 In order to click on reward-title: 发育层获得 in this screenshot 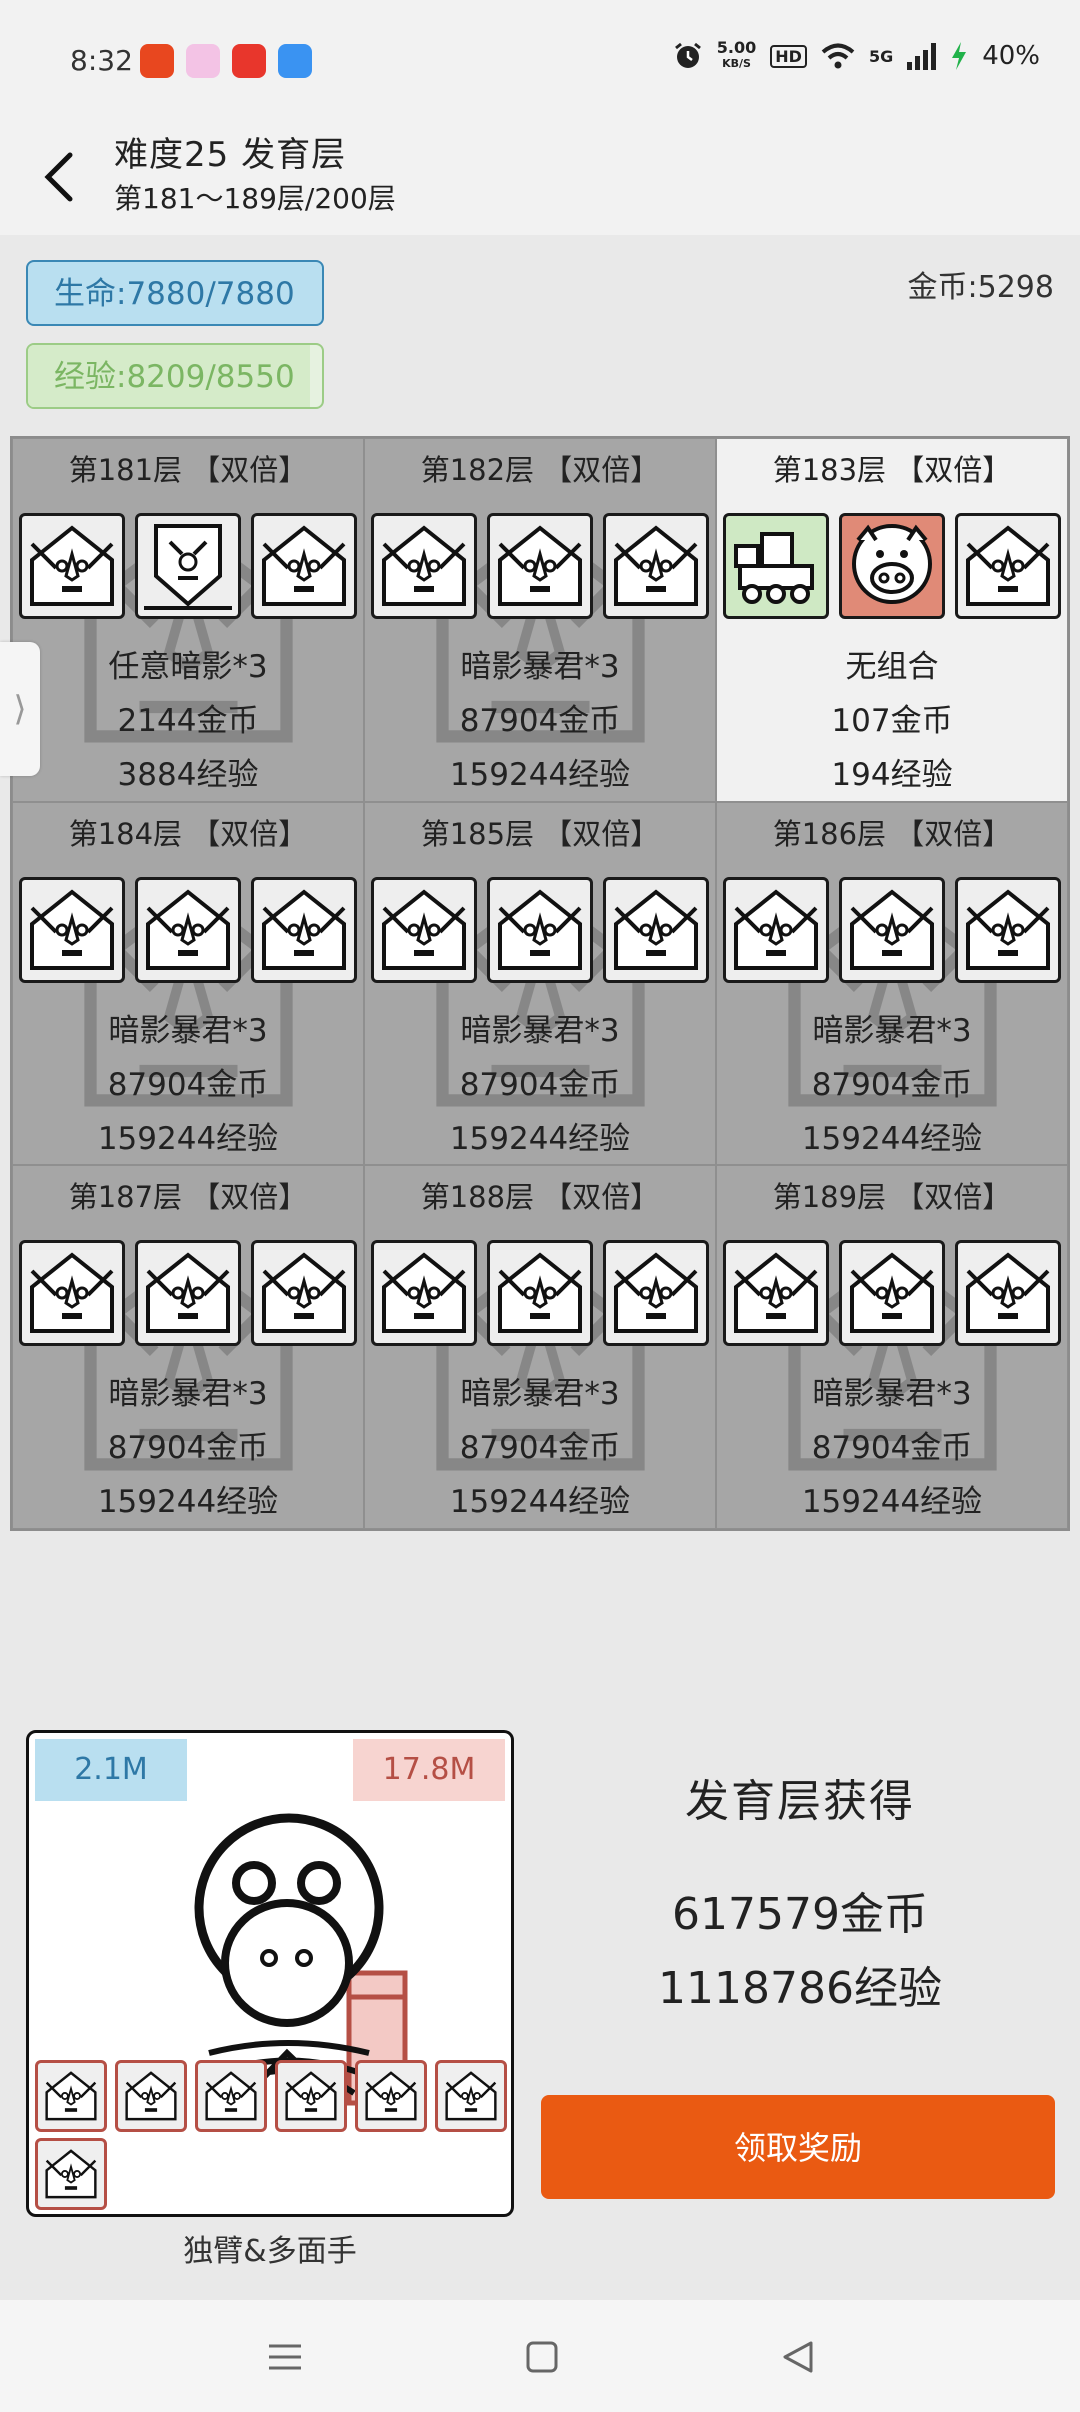, I will do `click(800, 1801)`.